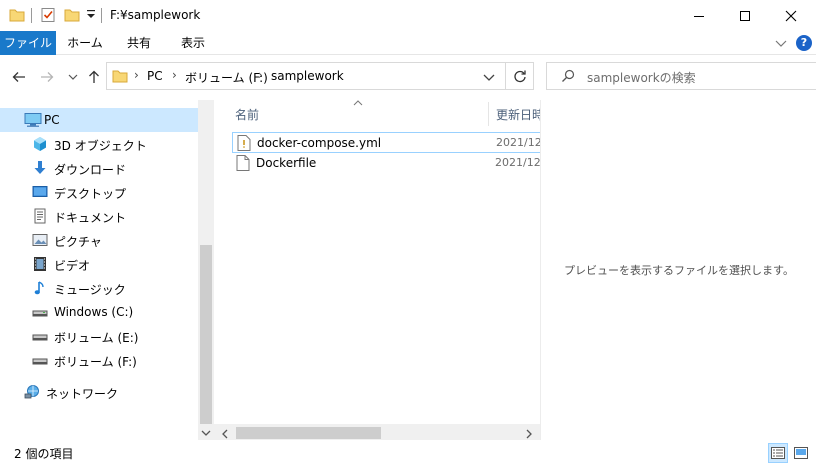 Image resolution: width=816 pixels, height=465 pixels. I want to click on nav-label: Windows (C:), so click(94, 312).